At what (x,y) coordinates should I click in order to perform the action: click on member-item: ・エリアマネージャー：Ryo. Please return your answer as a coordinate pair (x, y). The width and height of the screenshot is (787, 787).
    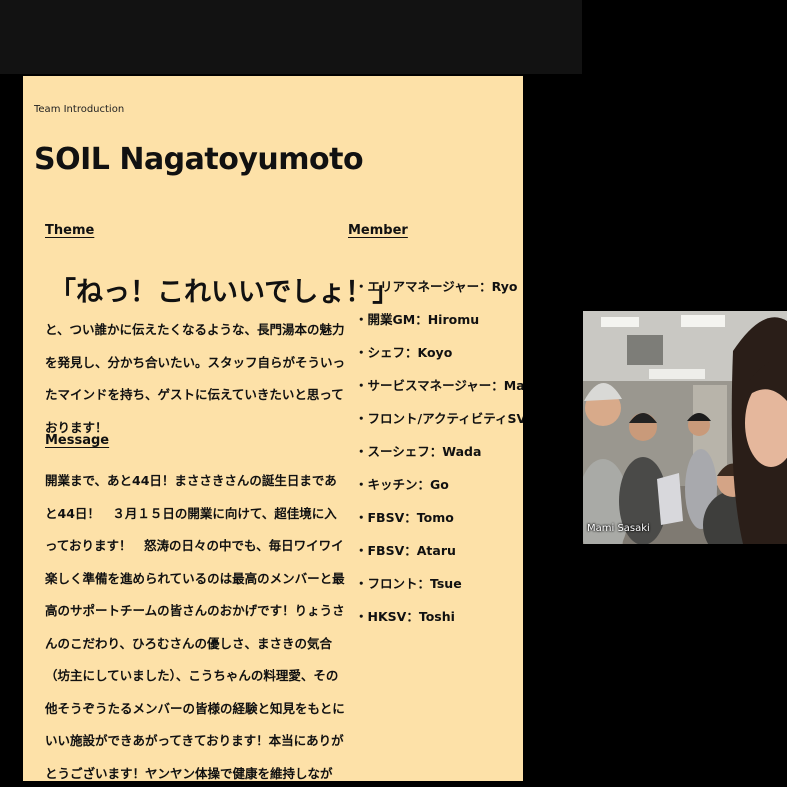
    Looking at the image, I should click on (436, 286).